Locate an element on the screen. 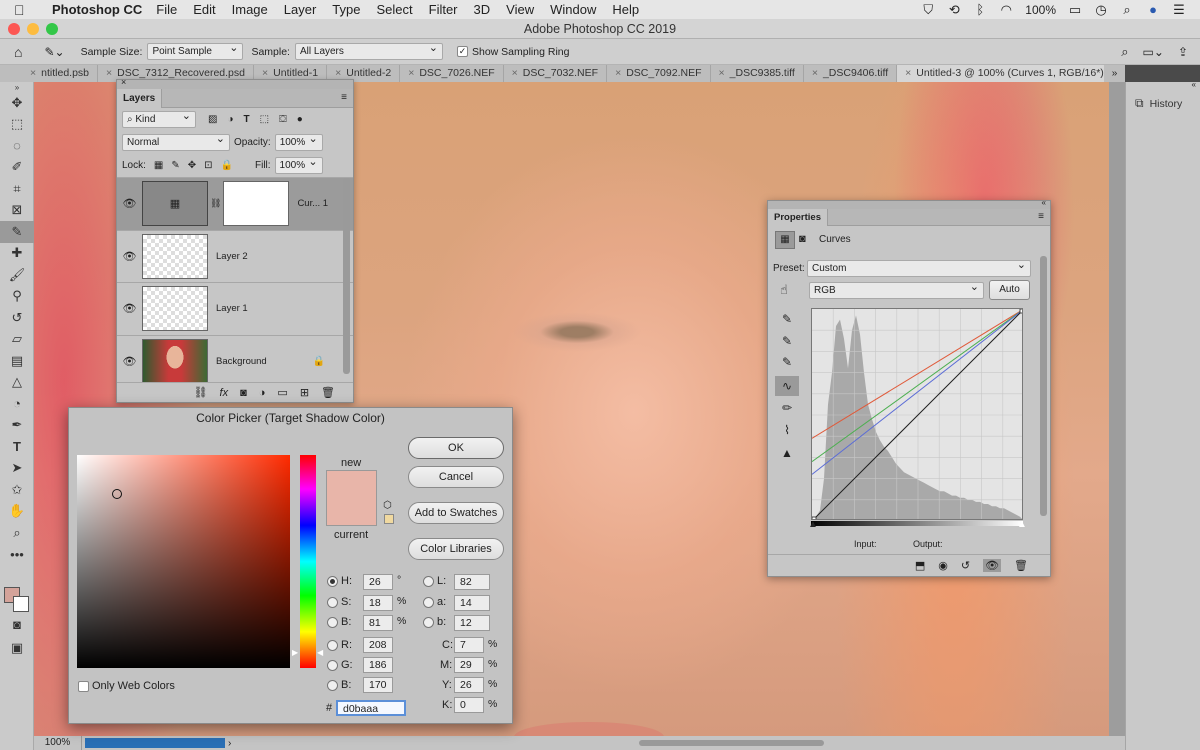  add-to-swatches-button: Add to Swatches is located at coordinates (456, 513).